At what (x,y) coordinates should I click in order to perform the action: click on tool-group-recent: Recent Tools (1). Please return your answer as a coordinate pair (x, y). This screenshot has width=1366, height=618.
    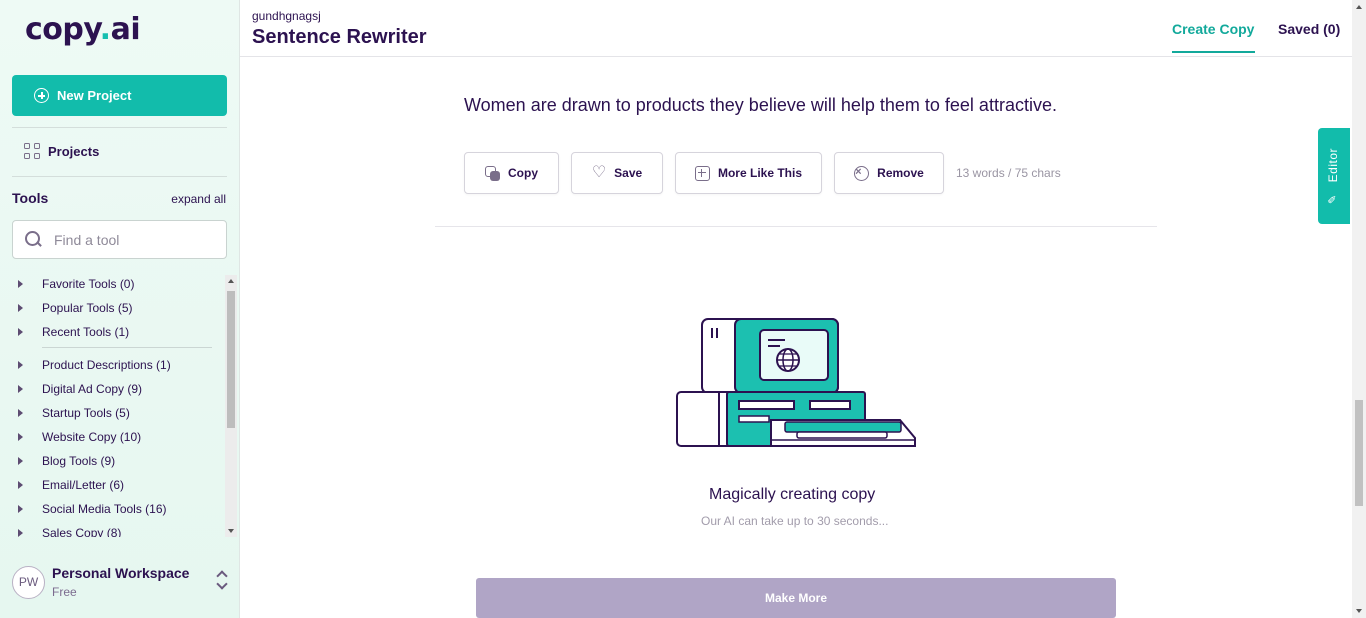
    Looking at the image, I should click on (73, 332).